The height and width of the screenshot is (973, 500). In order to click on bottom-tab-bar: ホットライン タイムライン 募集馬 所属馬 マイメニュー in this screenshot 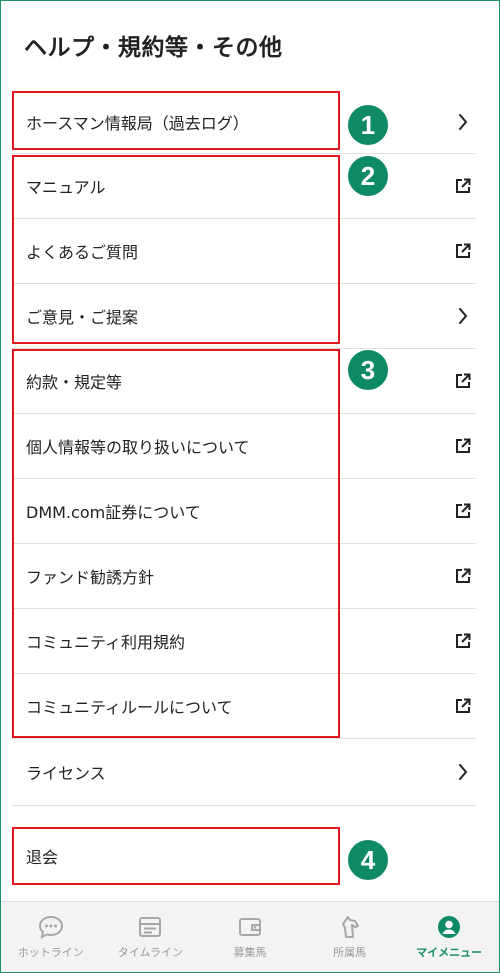, I will do `click(250, 936)`.